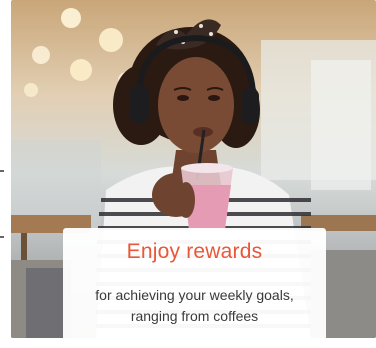 This screenshot has height=348, width=376. I want to click on carousel-edge-mark-bottom, so click(2, 237).